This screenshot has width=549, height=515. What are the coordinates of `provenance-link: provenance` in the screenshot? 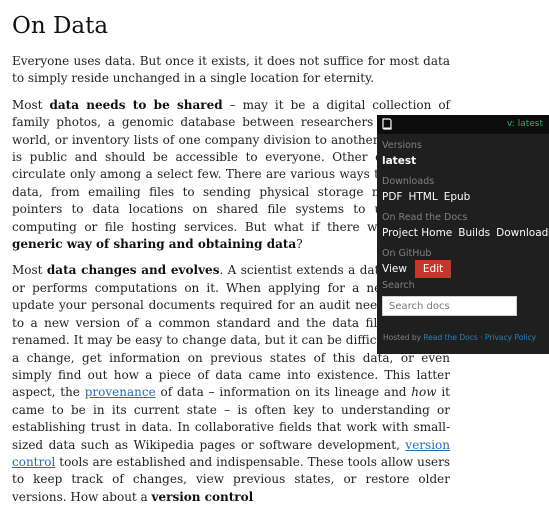 It's located at (120, 392).